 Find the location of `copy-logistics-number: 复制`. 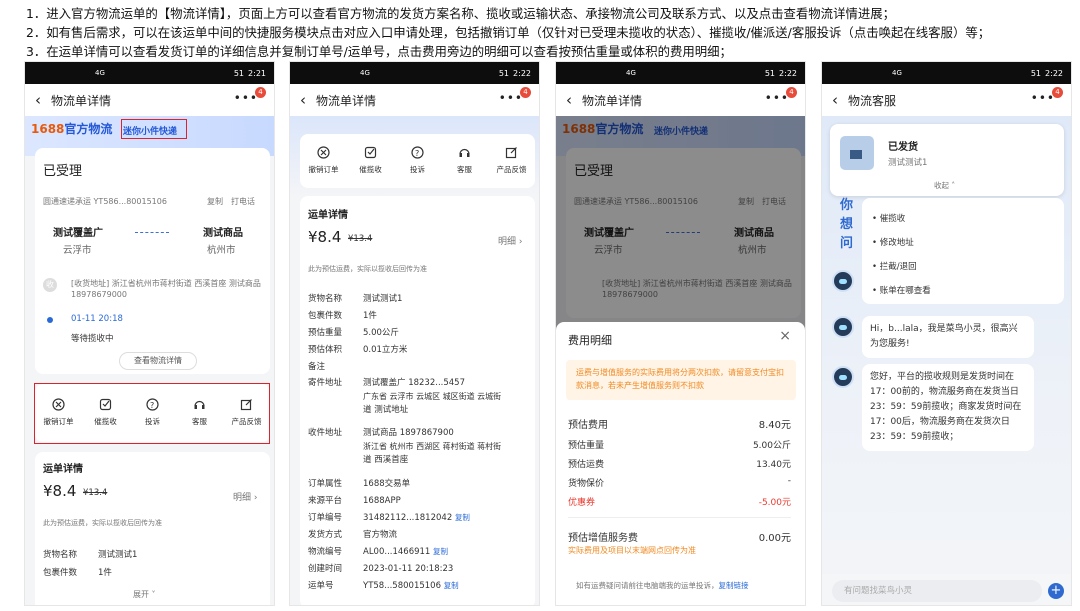

copy-logistics-number: 复制 is located at coordinates (440, 551).